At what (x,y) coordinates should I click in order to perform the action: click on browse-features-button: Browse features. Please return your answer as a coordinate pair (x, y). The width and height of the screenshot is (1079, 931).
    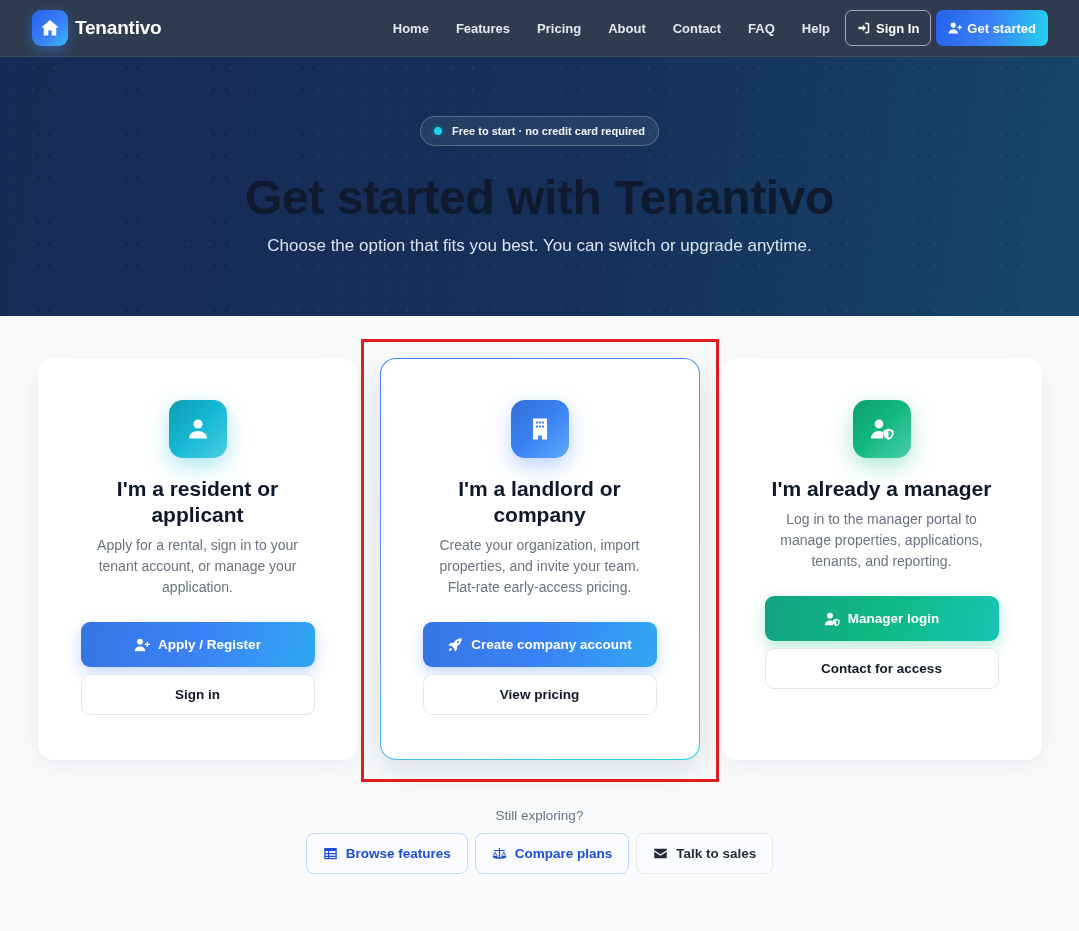
    Looking at the image, I should click on (386, 853).